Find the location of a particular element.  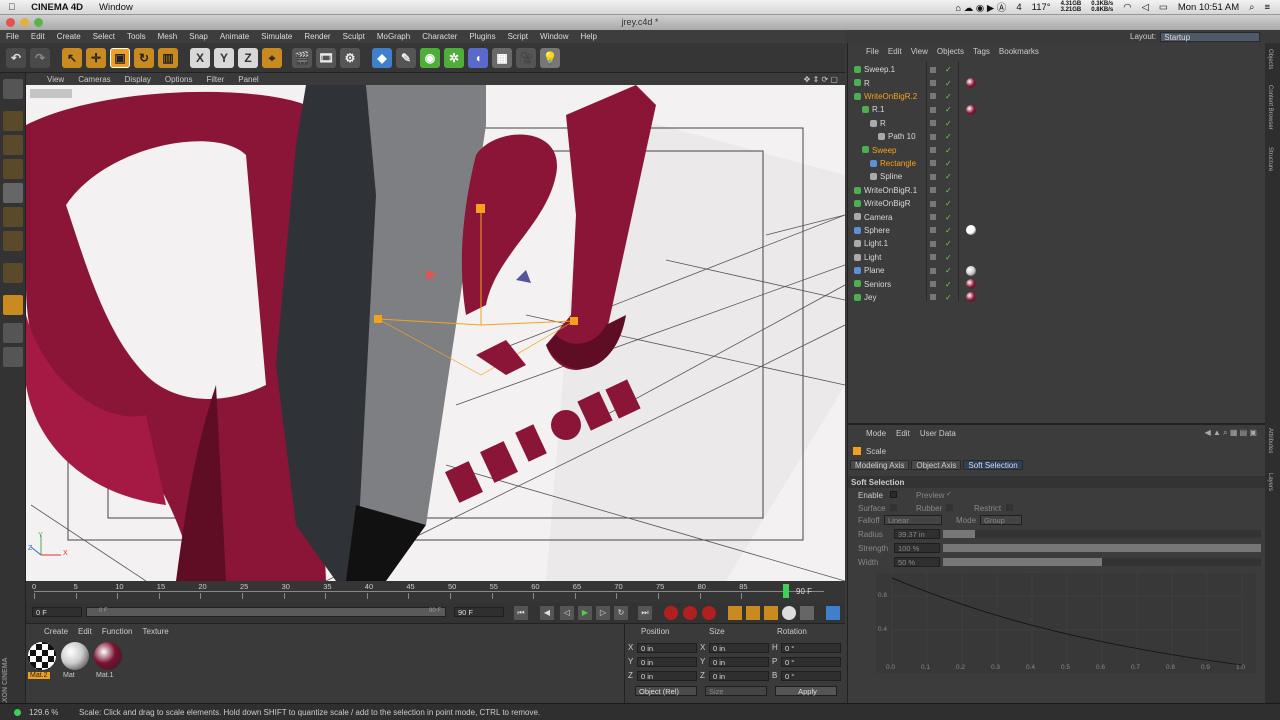

radius-slider is located at coordinates (1102, 534).